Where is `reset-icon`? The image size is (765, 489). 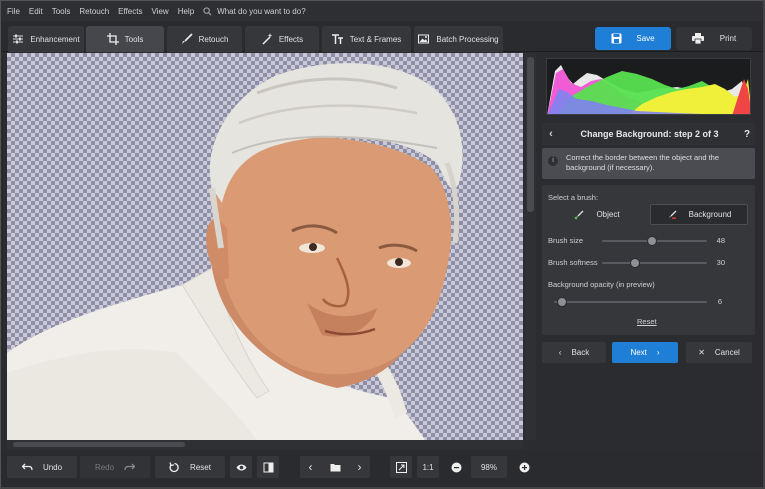 reset-icon is located at coordinates (174, 466).